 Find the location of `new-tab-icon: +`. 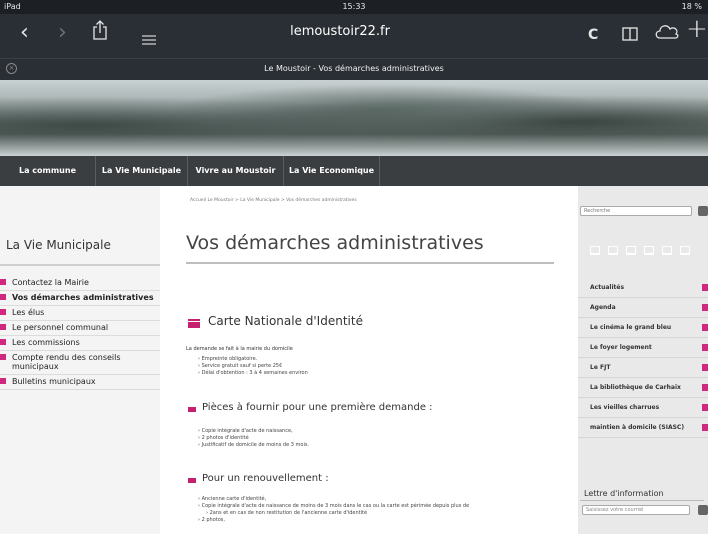

new-tab-icon: + is located at coordinates (697, 29).